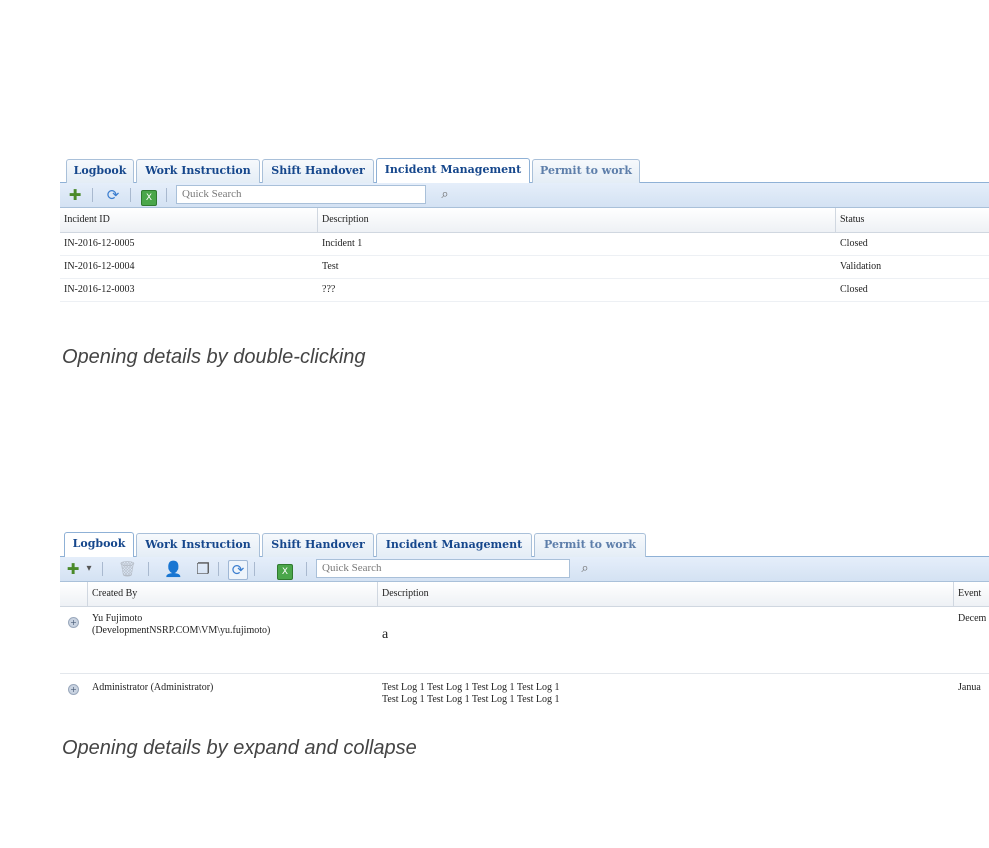  I want to click on incident-id-cell: IN-2016-12-0003, so click(99, 289).